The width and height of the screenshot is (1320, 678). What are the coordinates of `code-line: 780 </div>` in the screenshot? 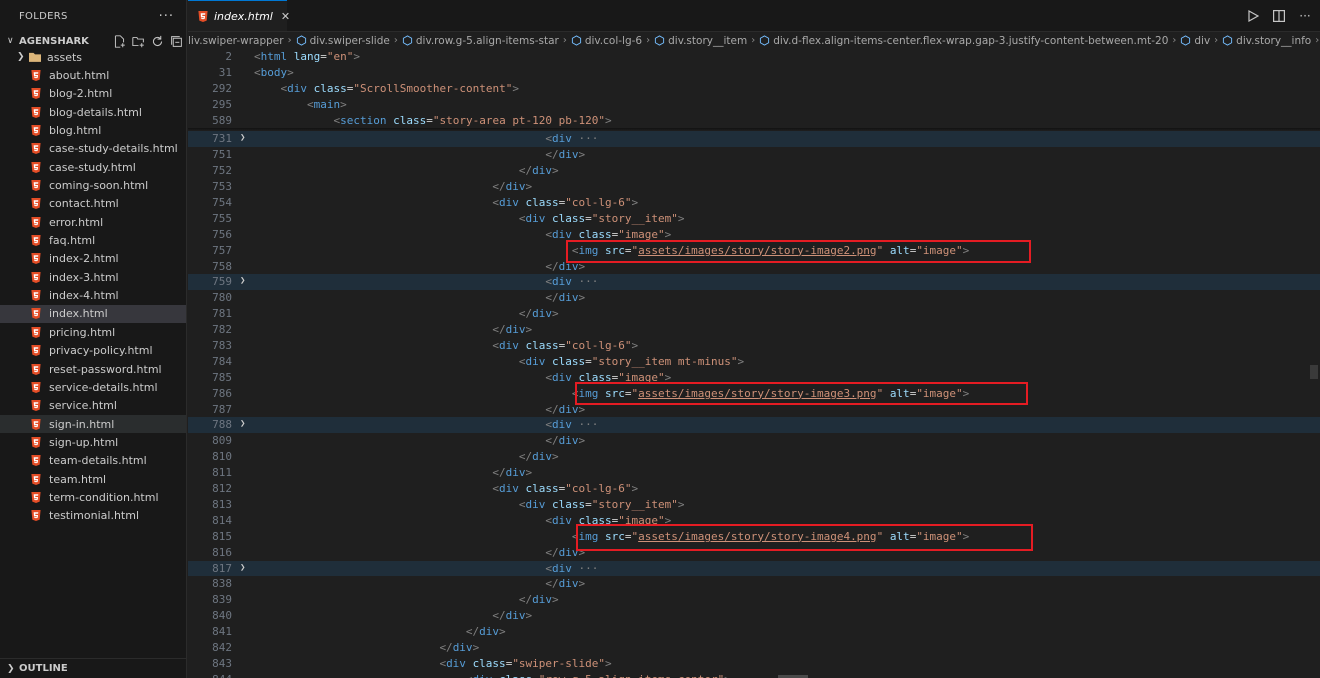 It's located at (754, 298).